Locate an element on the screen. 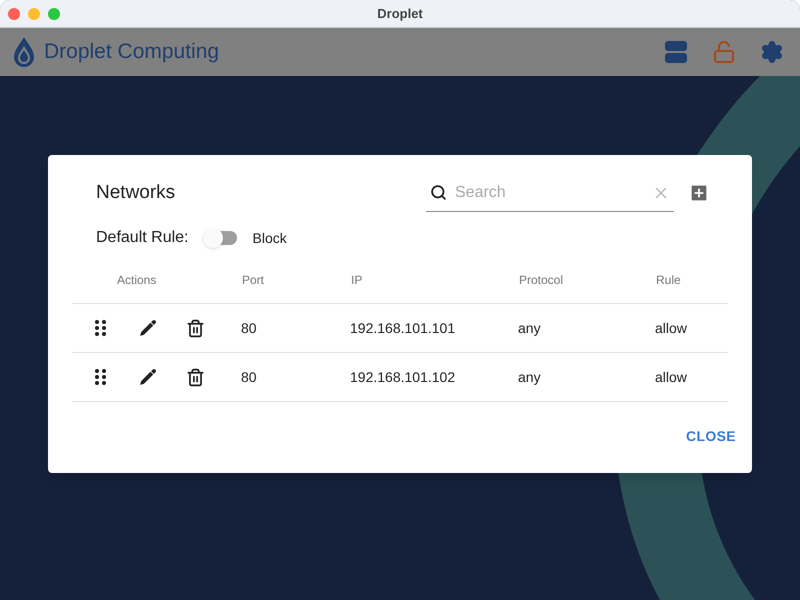 This screenshot has width=800, height=600. window-title: Droplet is located at coordinates (400, 13).